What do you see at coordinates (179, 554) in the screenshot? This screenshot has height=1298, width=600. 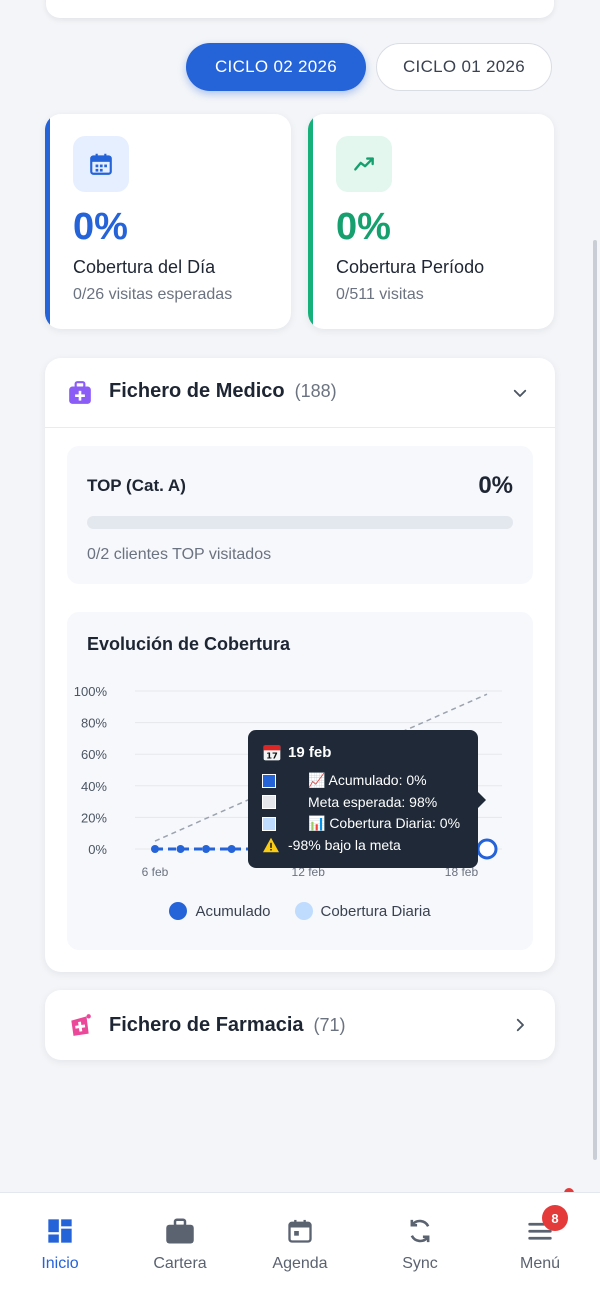 I see `top-cat-sub: 0/2 clientes TOP visitados` at bounding box center [179, 554].